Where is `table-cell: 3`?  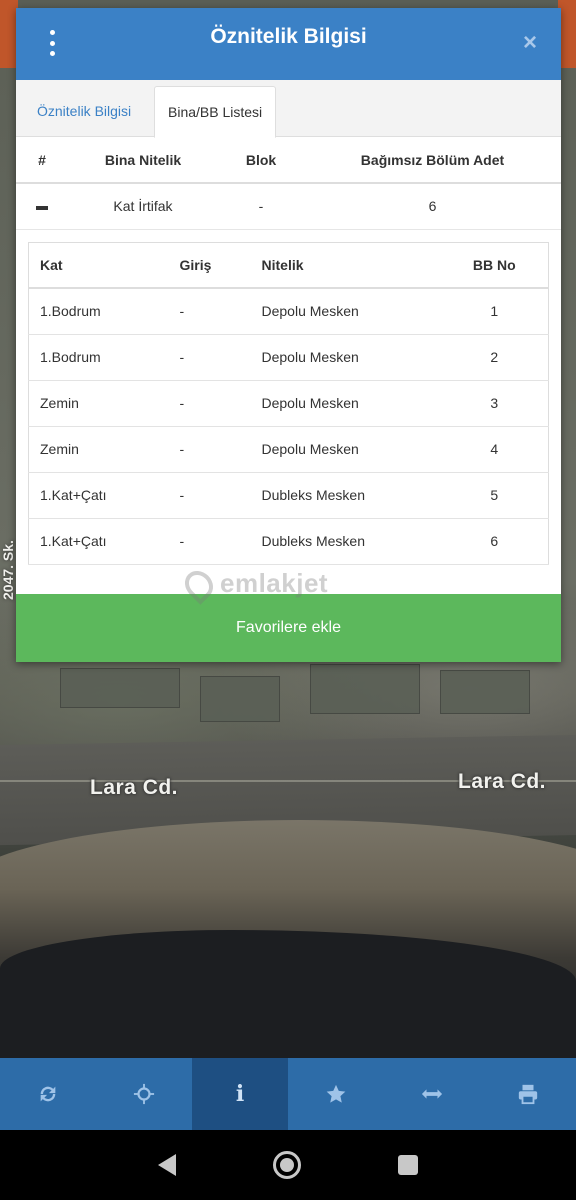 table-cell: 3 is located at coordinates (494, 403).